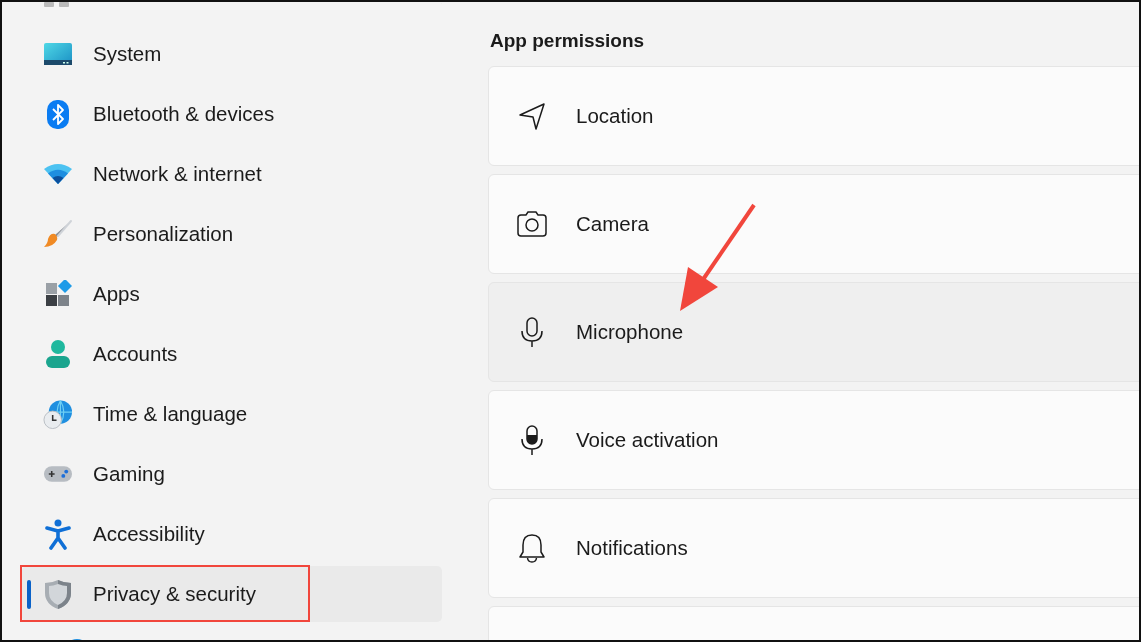  What do you see at coordinates (58, 234) in the screenshot?
I see `paintbrush-icon` at bounding box center [58, 234].